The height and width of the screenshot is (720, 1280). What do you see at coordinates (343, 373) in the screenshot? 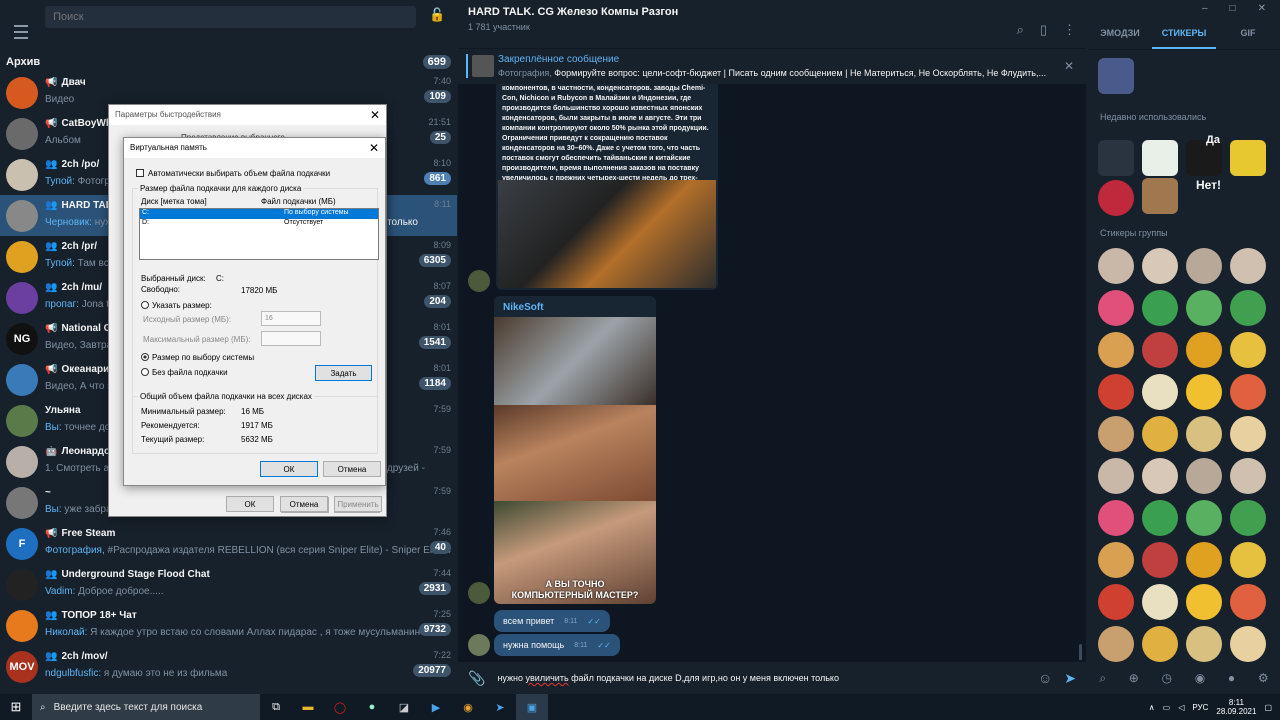
I see `set-button: Задать` at bounding box center [343, 373].